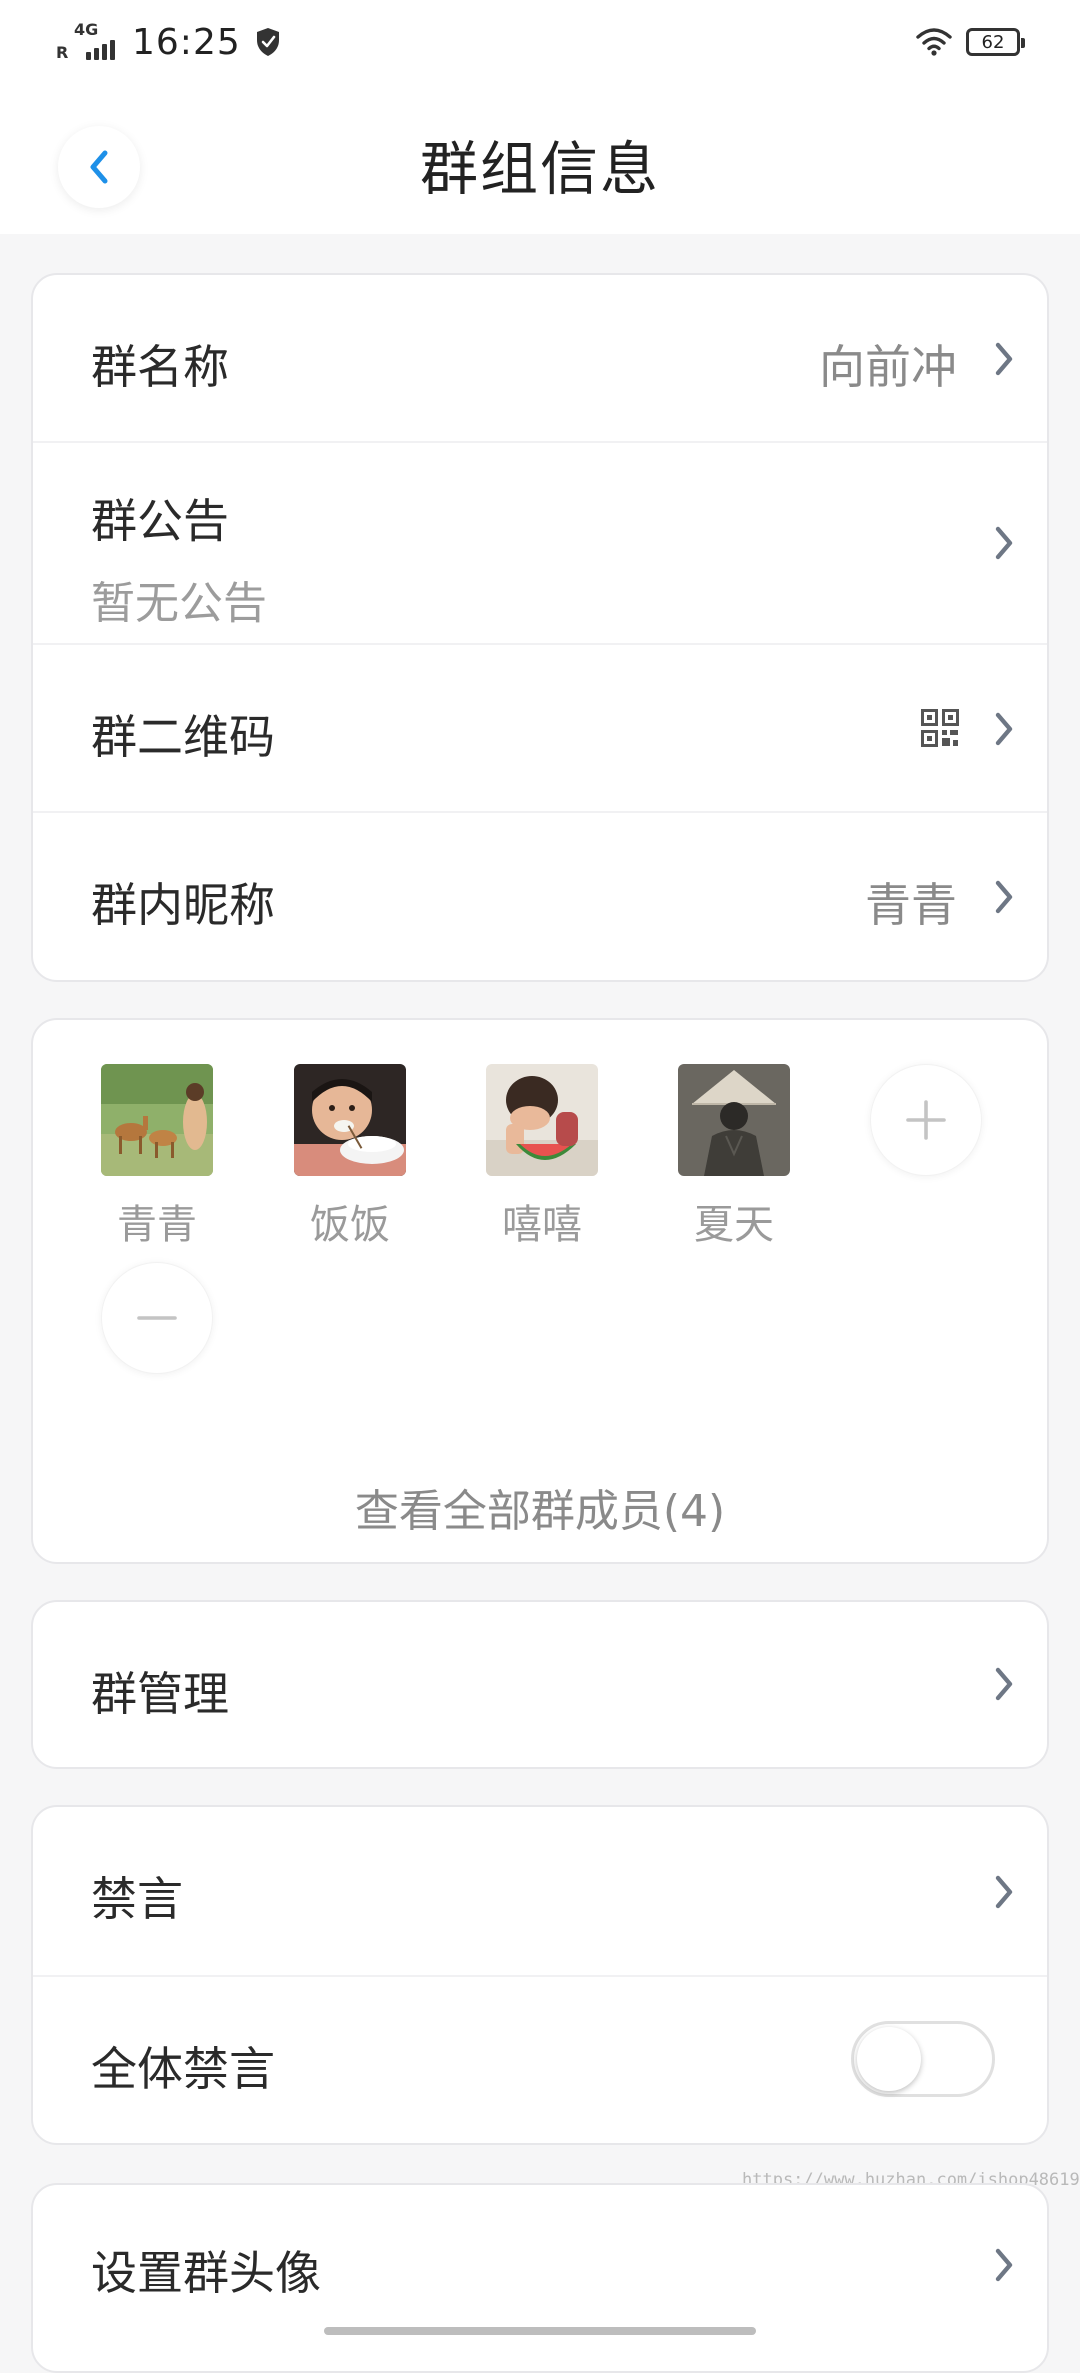  I want to click on mute-all-label: 全体禁言, so click(183, 2069).